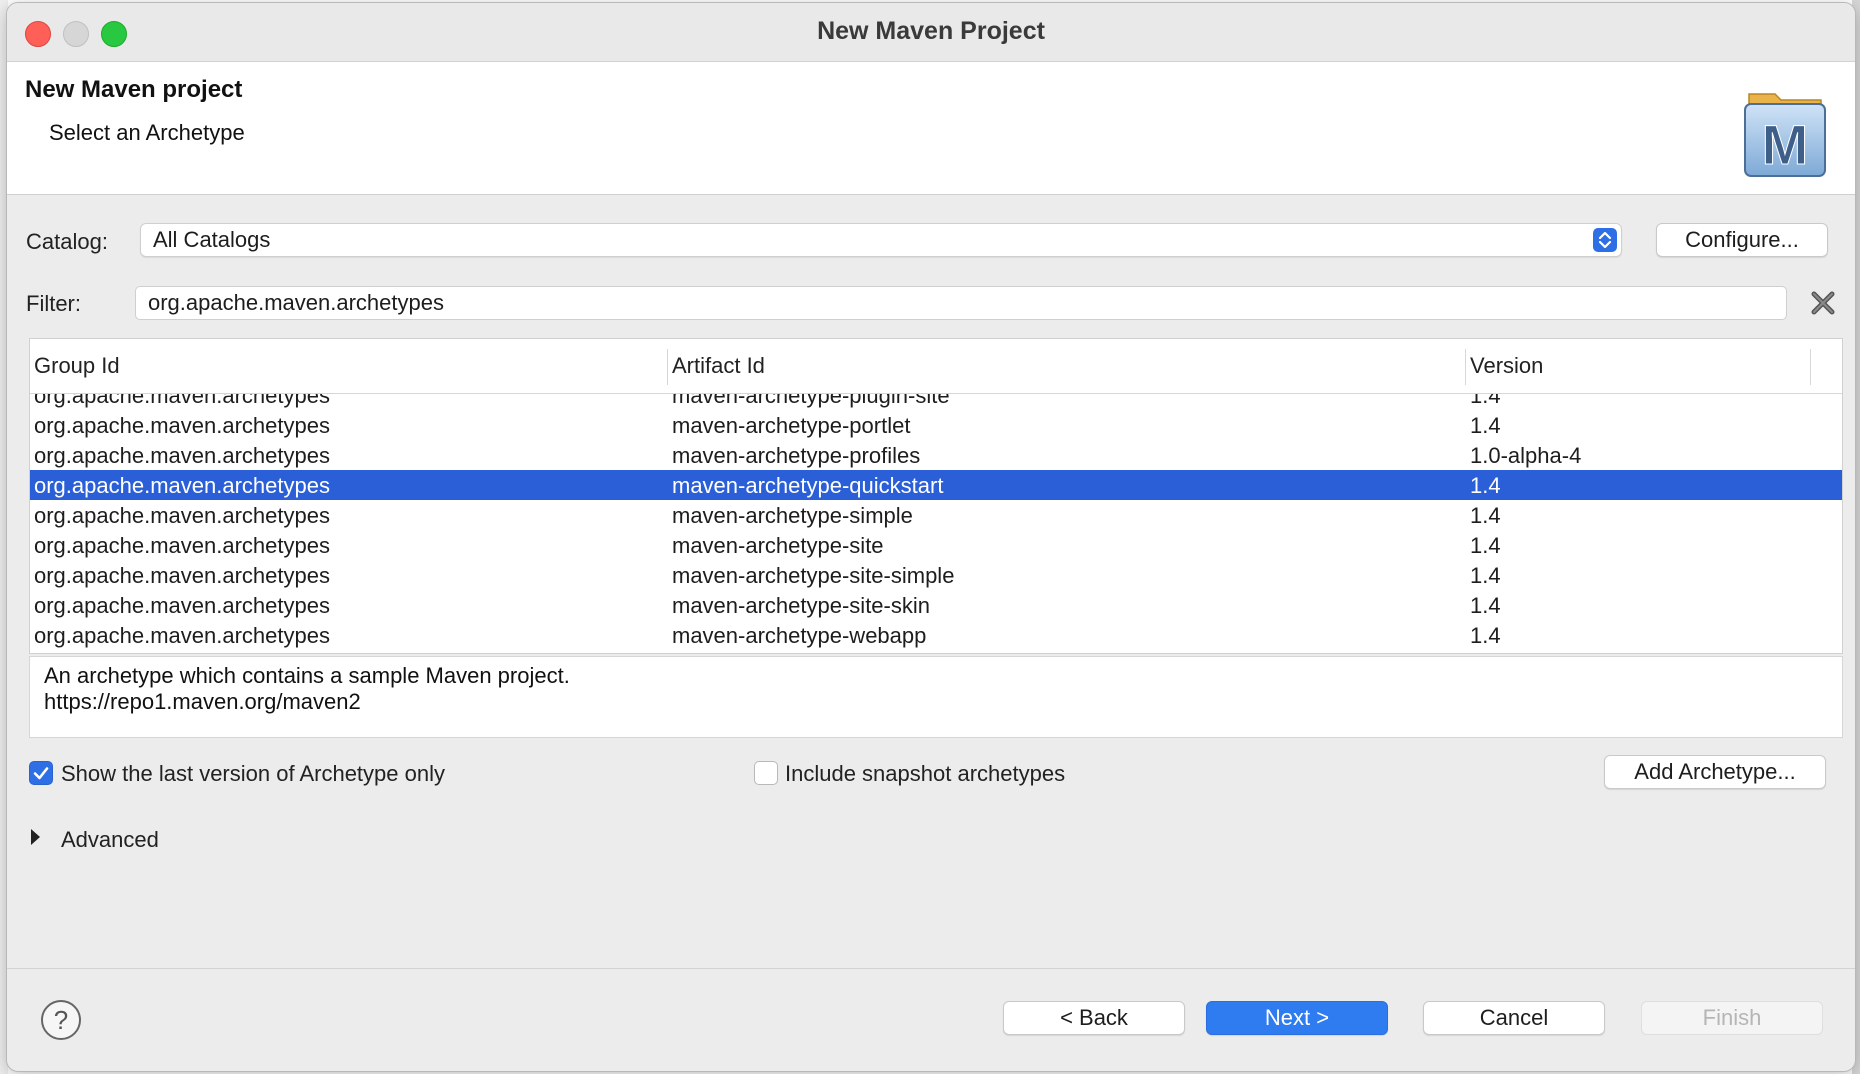 The height and width of the screenshot is (1074, 1860). I want to click on snapshot-label: Include snapshot archetypes, so click(925, 774).